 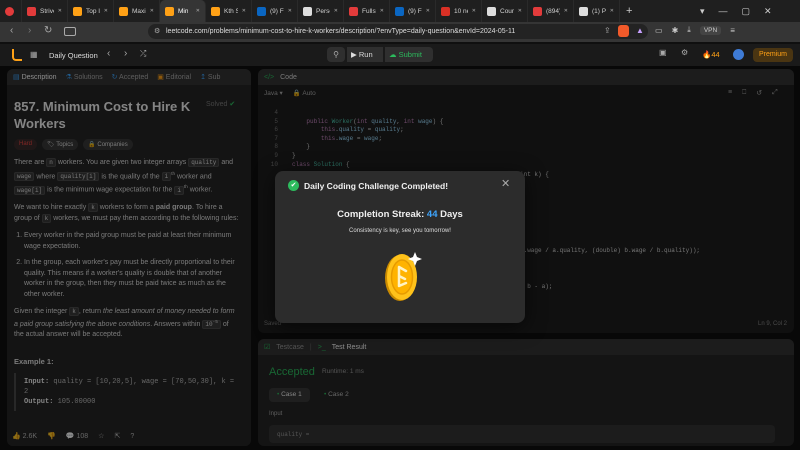 I want to click on tab-title: Fullstack, so click(x=369, y=11).